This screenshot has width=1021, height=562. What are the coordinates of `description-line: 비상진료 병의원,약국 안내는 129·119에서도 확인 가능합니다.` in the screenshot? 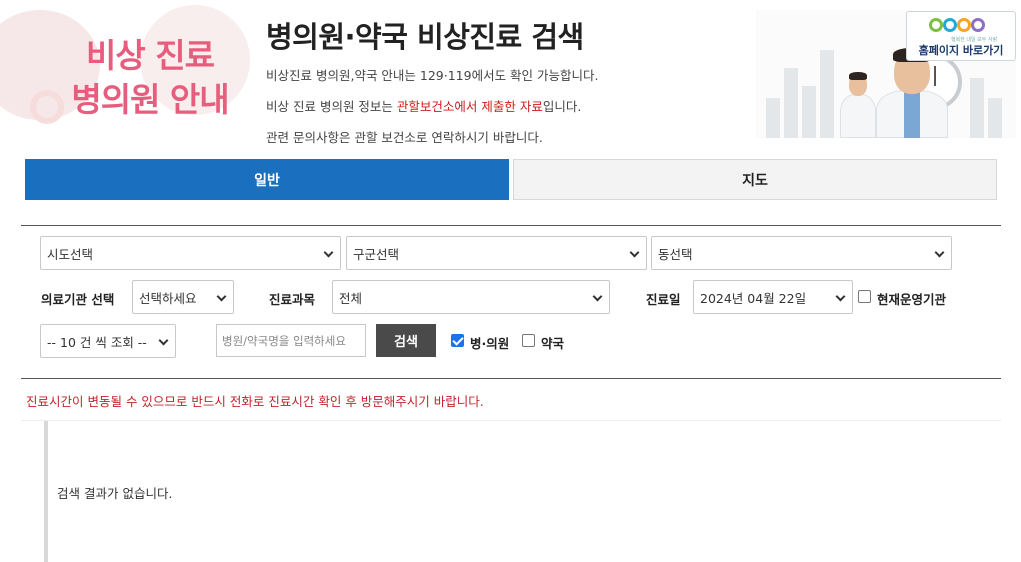 It's located at (432, 75).